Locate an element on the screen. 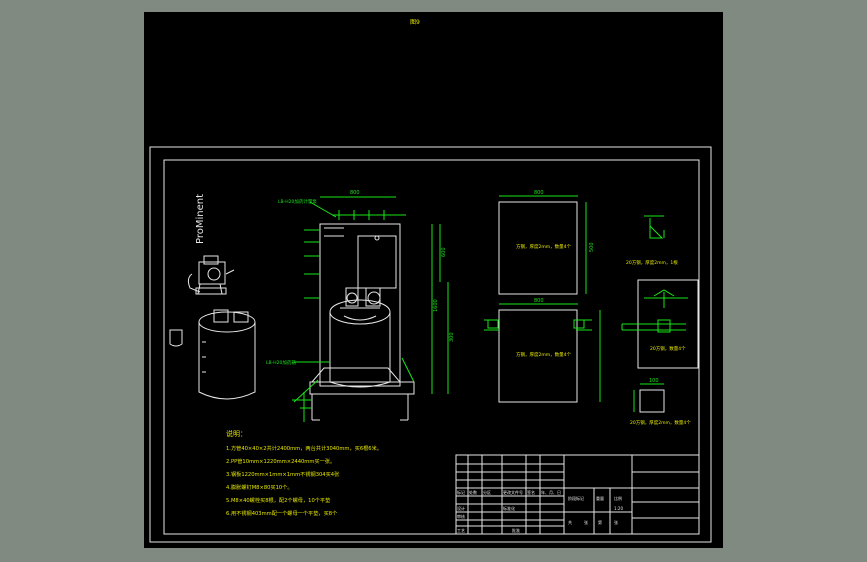  tb-stage-2: 比例 is located at coordinates (618, 498).